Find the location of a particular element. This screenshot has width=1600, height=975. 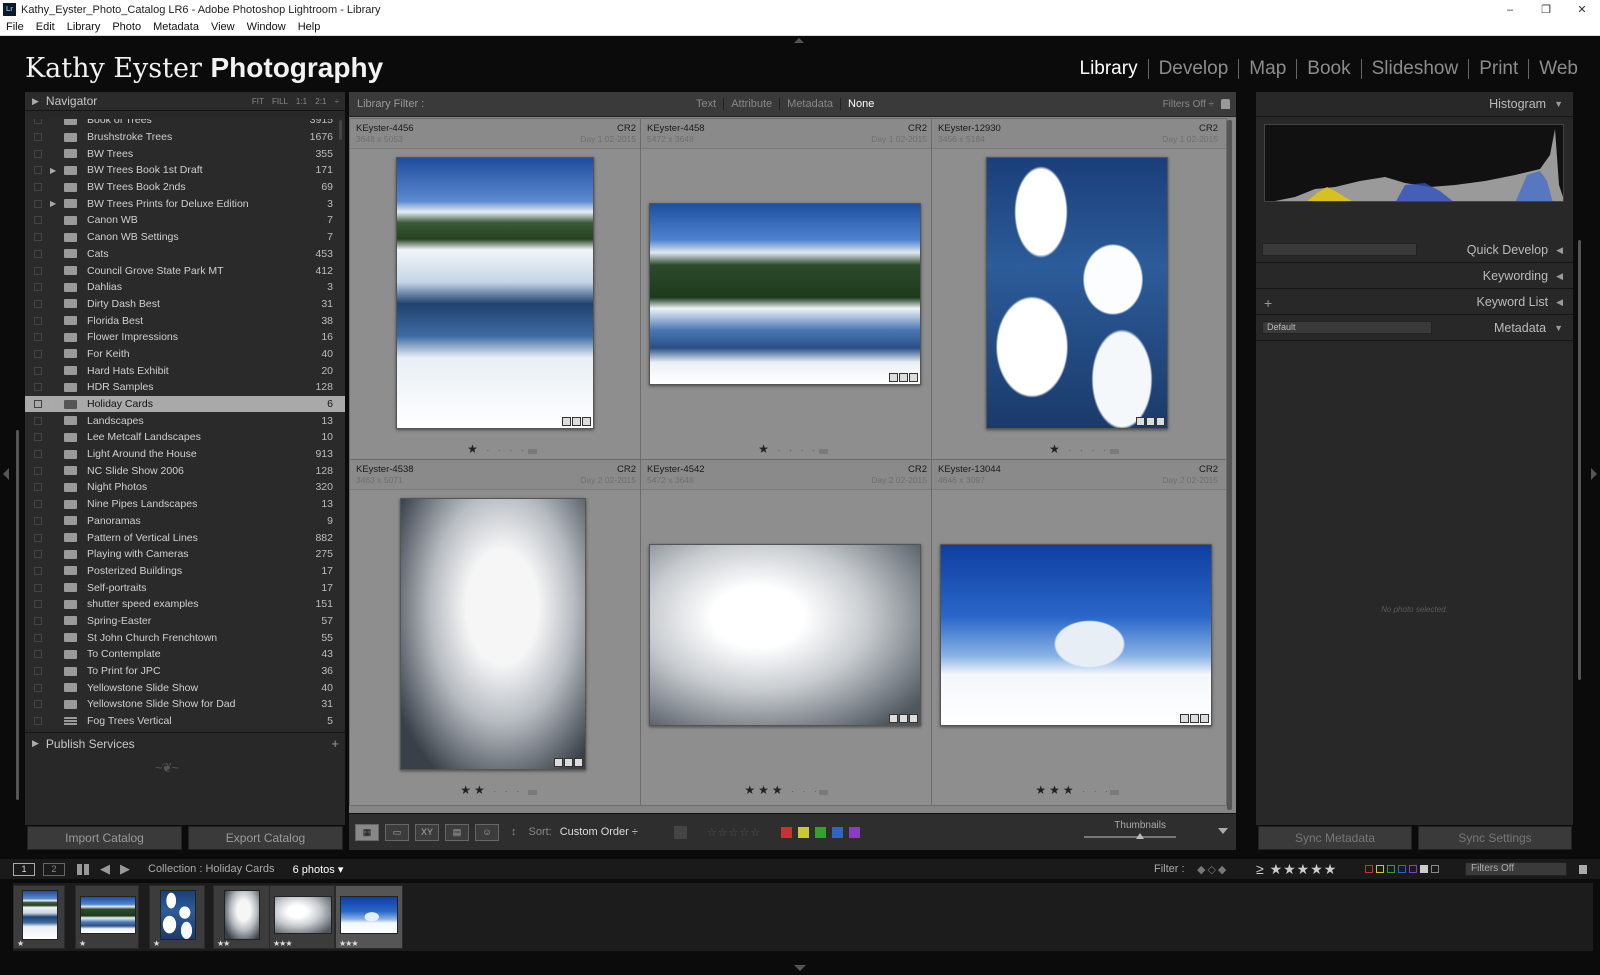

main-window-button: 1 is located at coordinates (24, 869).